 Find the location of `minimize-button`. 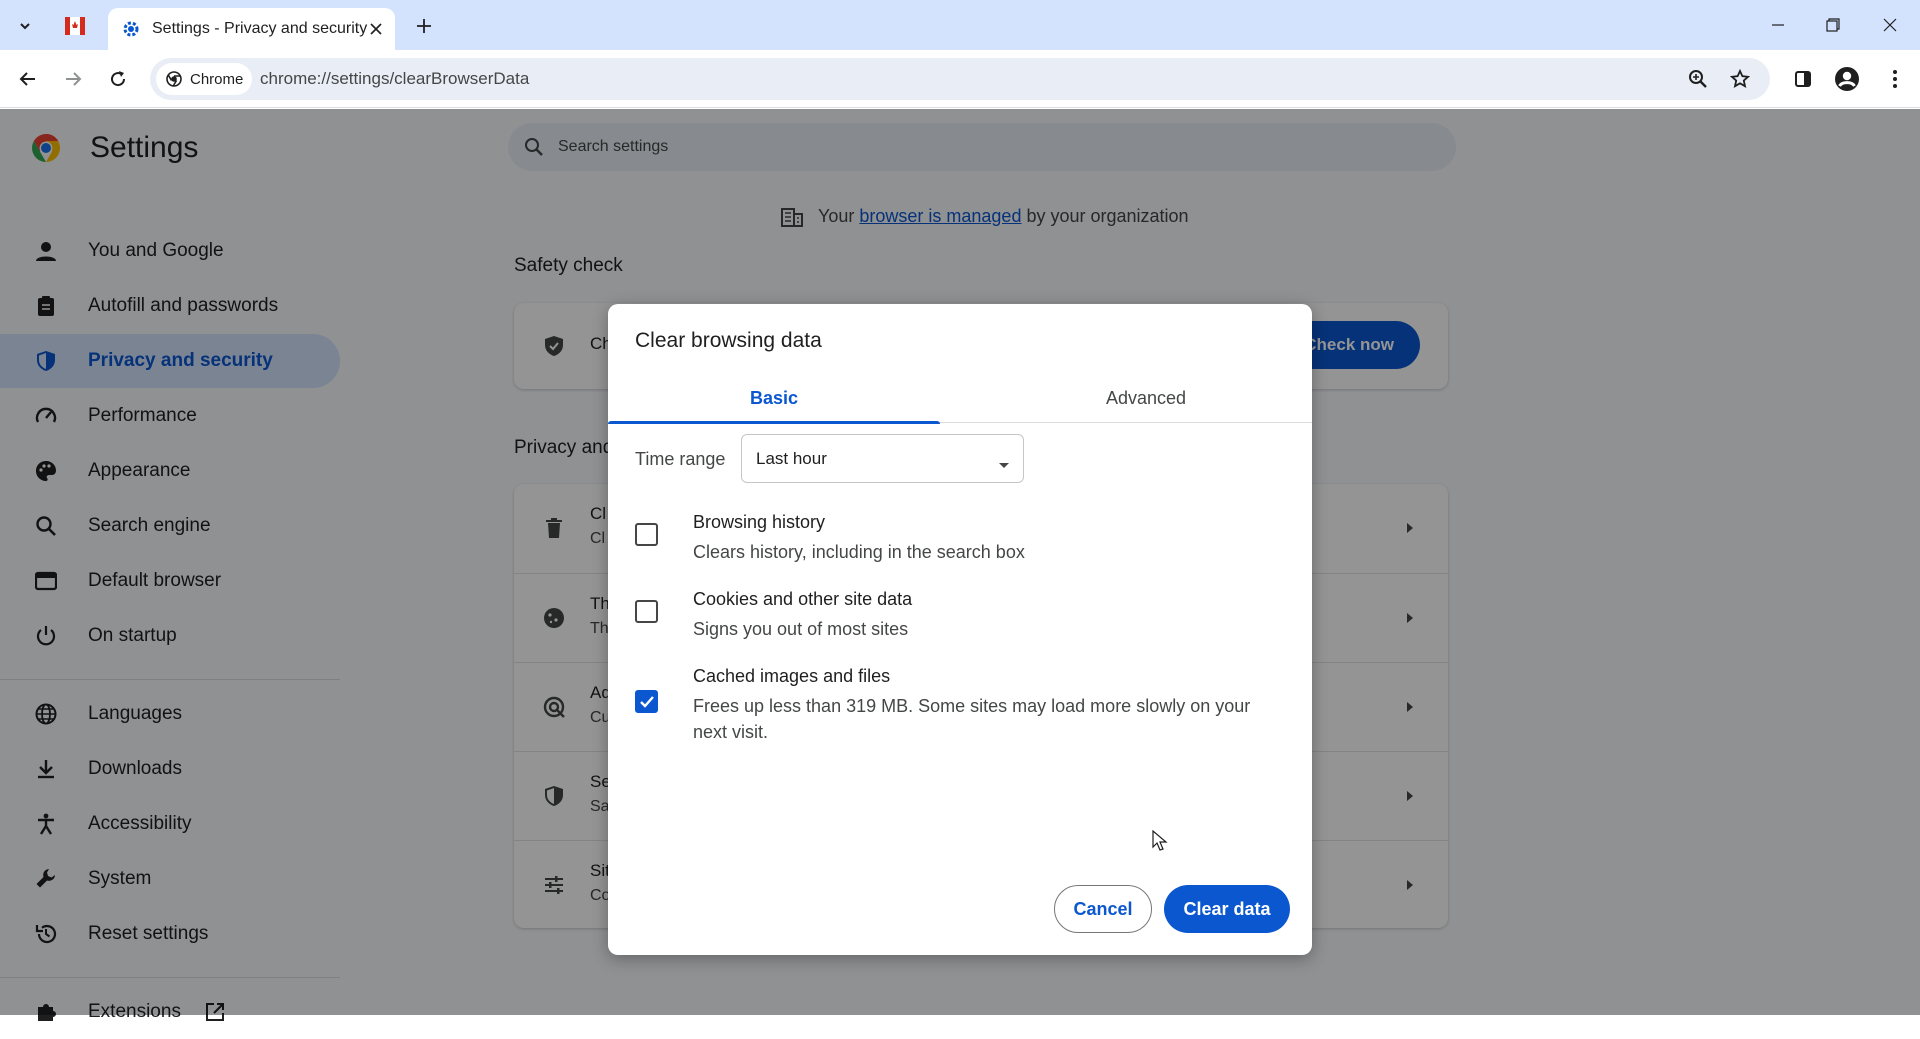

minimize-button is located at coordinates (1778, 25).